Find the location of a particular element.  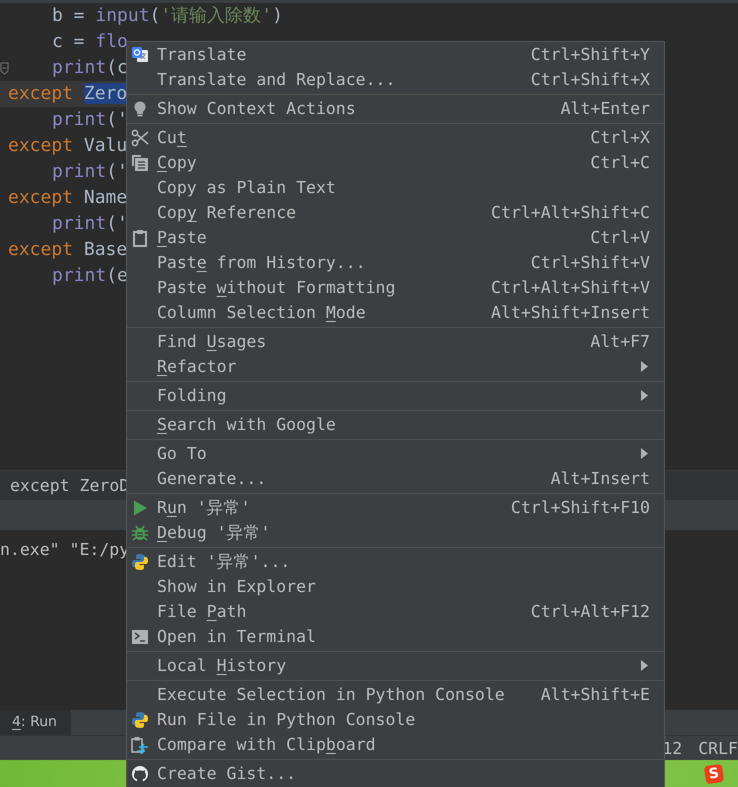

shortcut-label: Ctrl+Shift+F10 is located at coordinates (580, 508).